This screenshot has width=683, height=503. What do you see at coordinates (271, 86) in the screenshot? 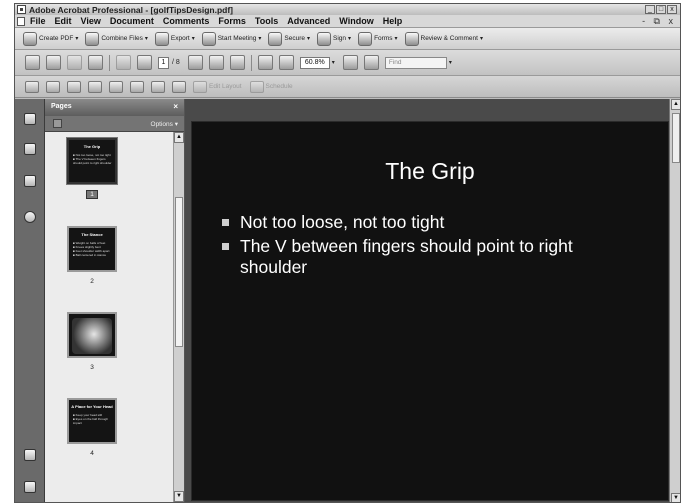
I see `schedule-button: Schedule` at bounding box center [271, 86].